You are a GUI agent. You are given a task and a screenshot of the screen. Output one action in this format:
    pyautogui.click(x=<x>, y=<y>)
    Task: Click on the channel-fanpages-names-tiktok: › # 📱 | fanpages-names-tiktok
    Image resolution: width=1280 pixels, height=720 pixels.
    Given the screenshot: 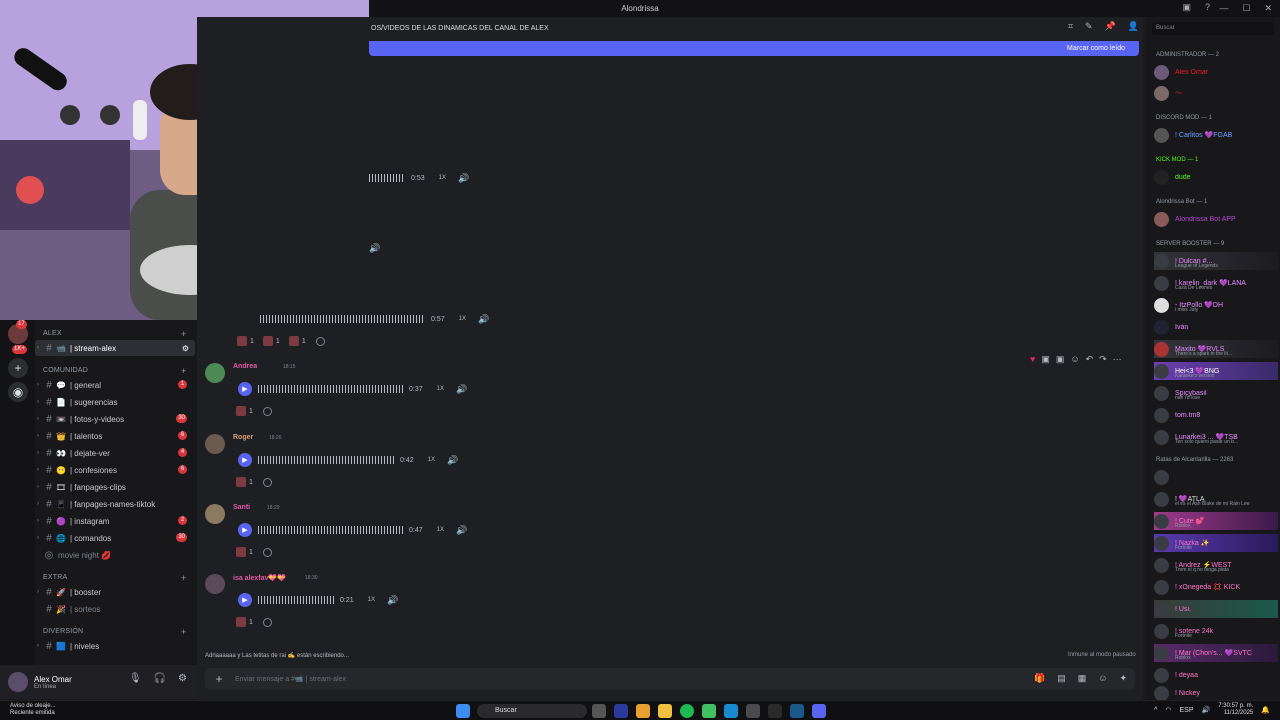 What is the action you would take?
    pyautogui.click(x=115, y=504)
    